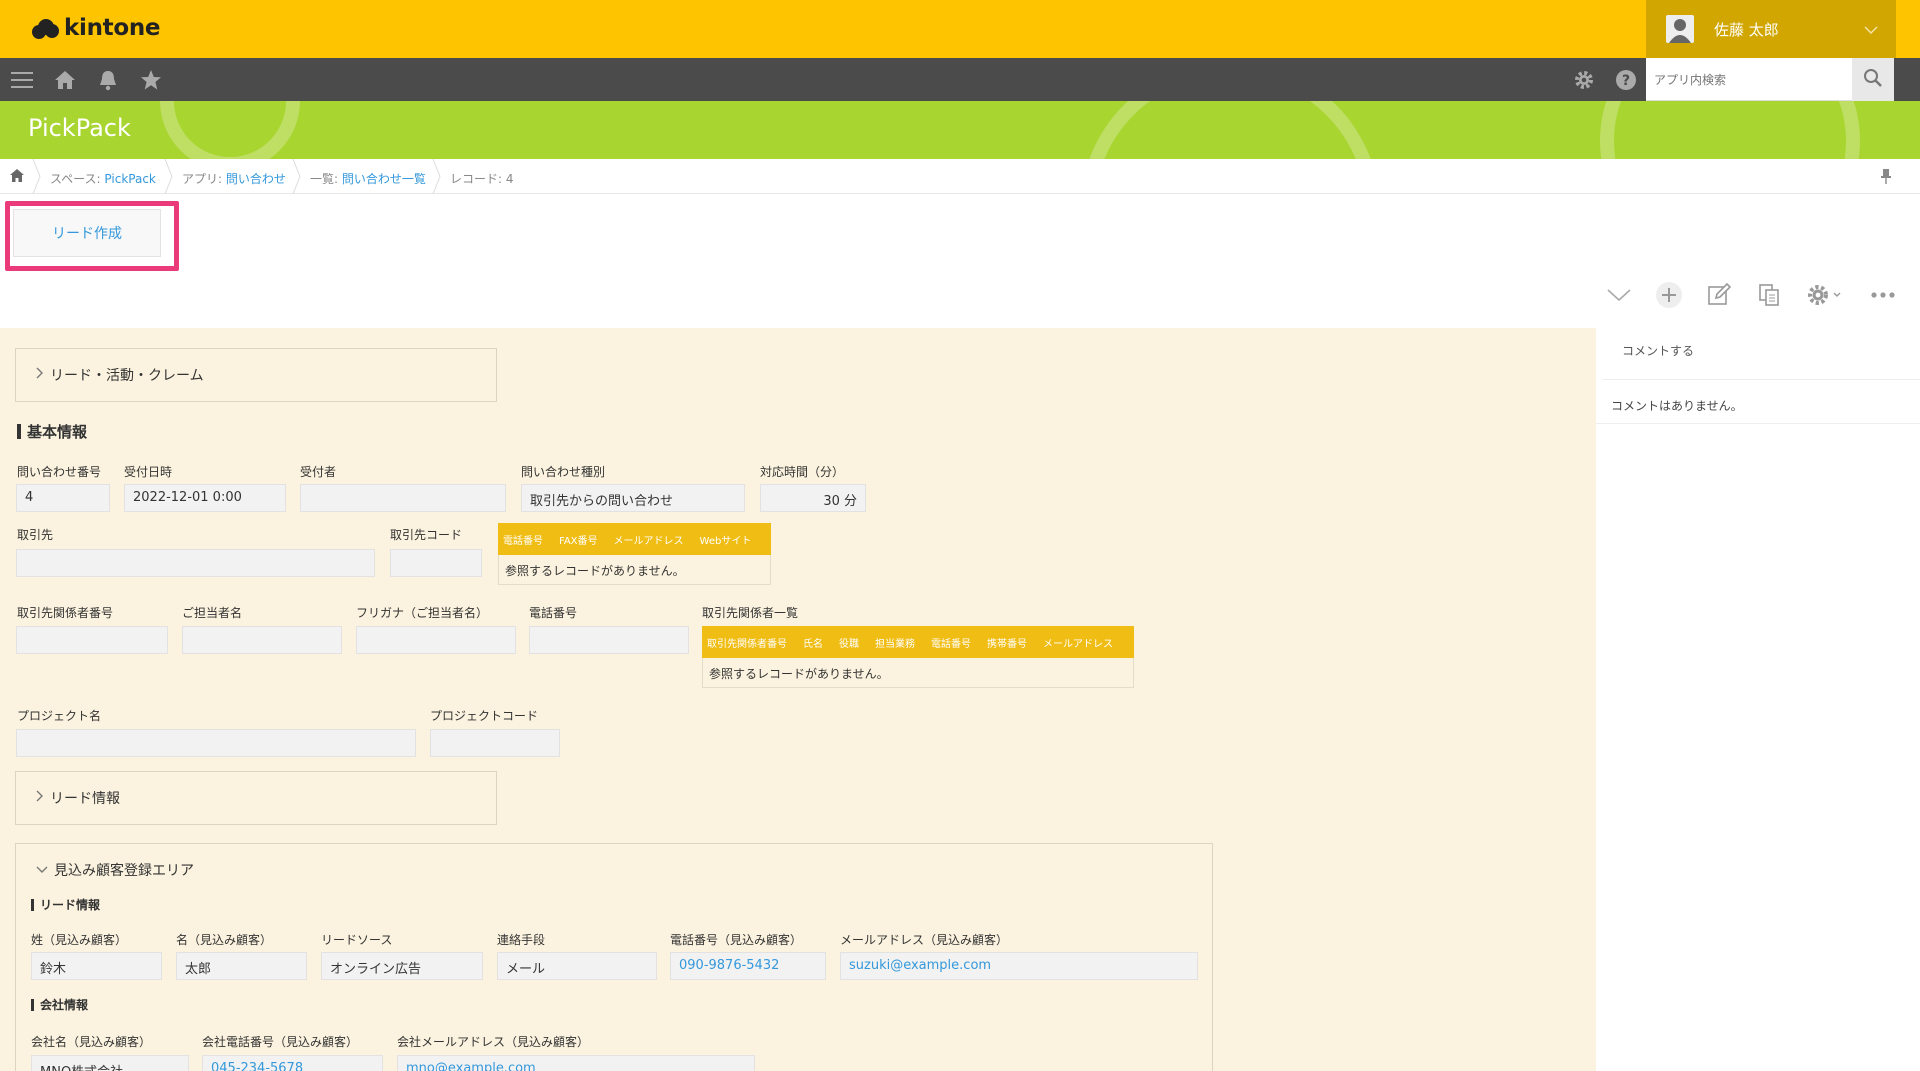 The image size is (1920, 1071). I want to click on user-name: 佐藤 太郎, so click(1746, 29).